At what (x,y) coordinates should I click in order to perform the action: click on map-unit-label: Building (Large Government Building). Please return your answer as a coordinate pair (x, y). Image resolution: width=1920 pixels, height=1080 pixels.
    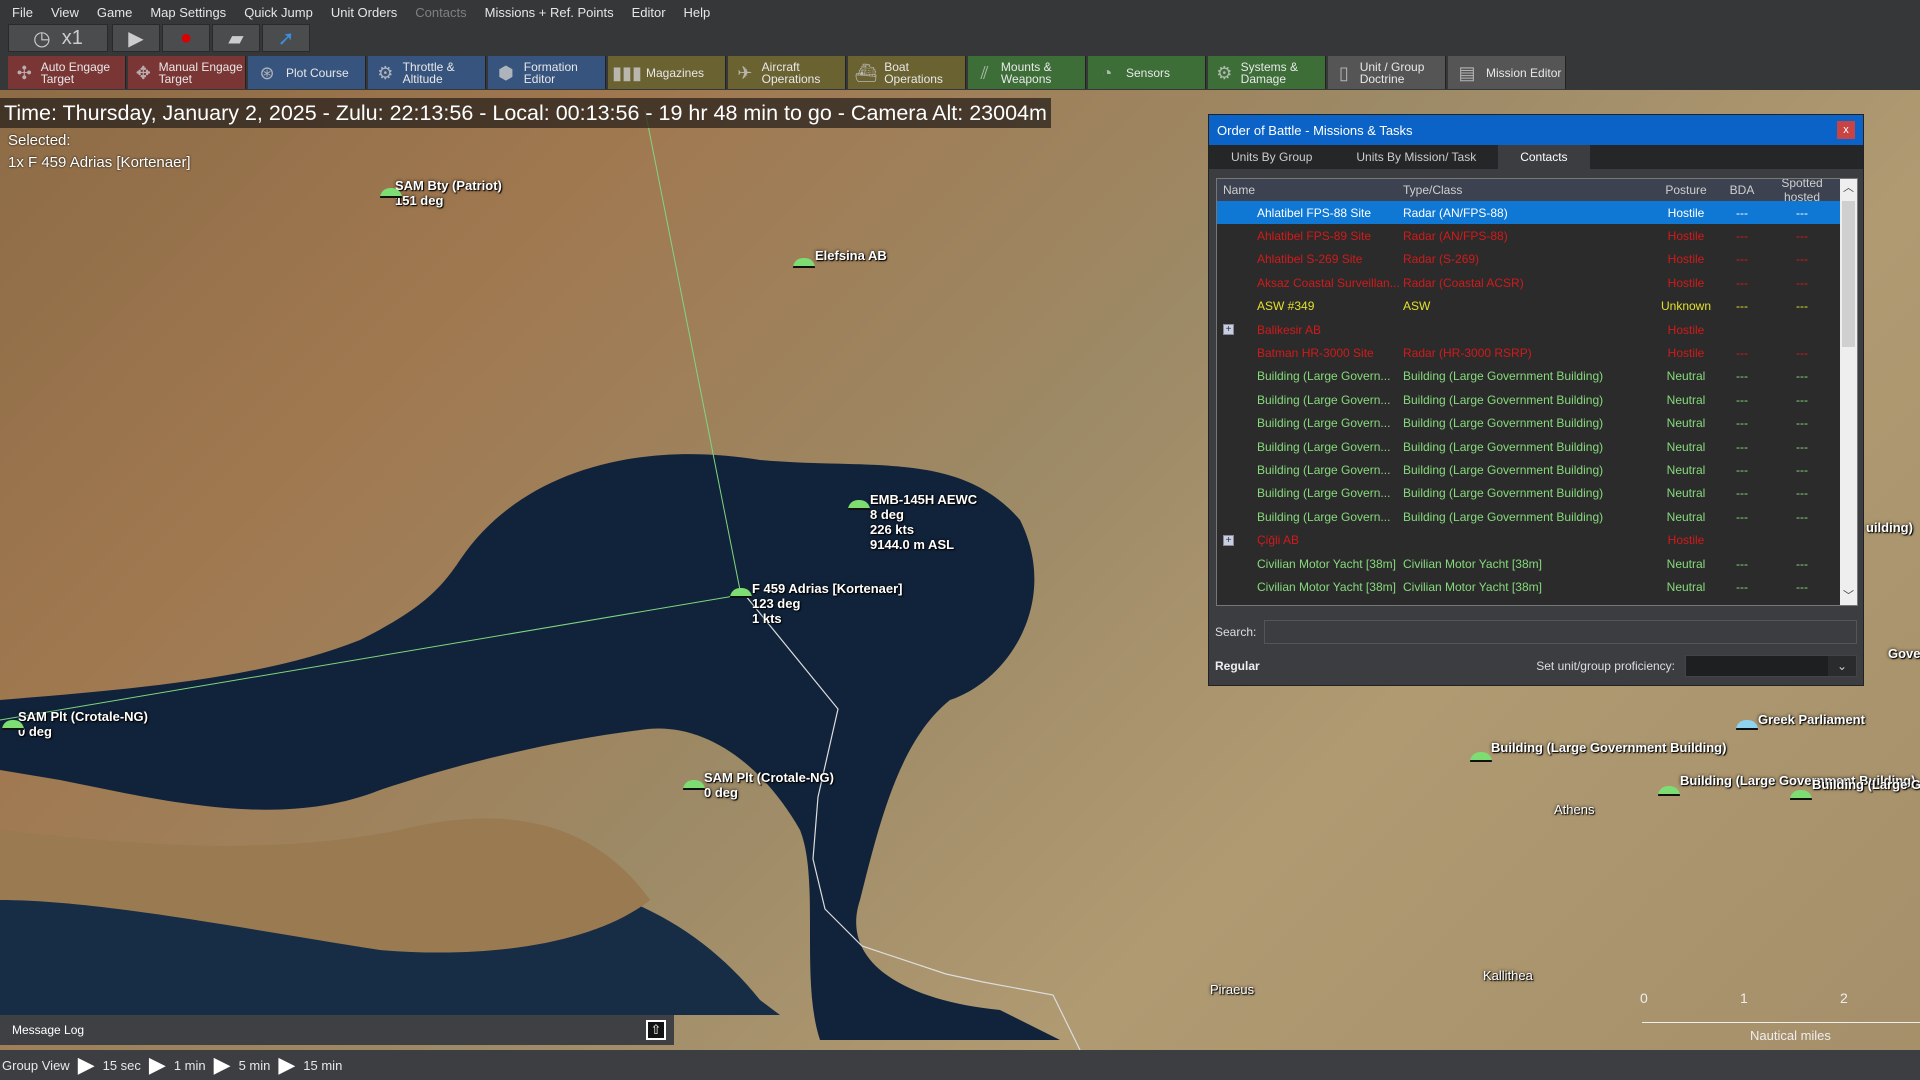
    Looking at the image, I should click on (1608, 747).